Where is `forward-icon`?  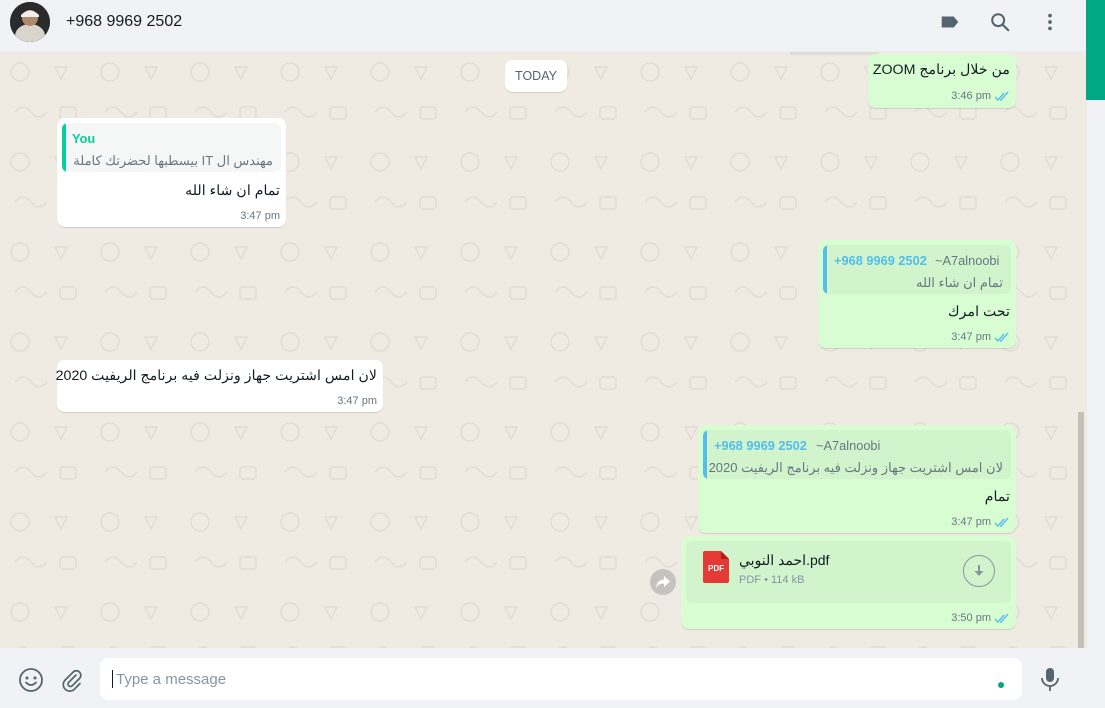
forward-icon is located at coordinates (663, 582).